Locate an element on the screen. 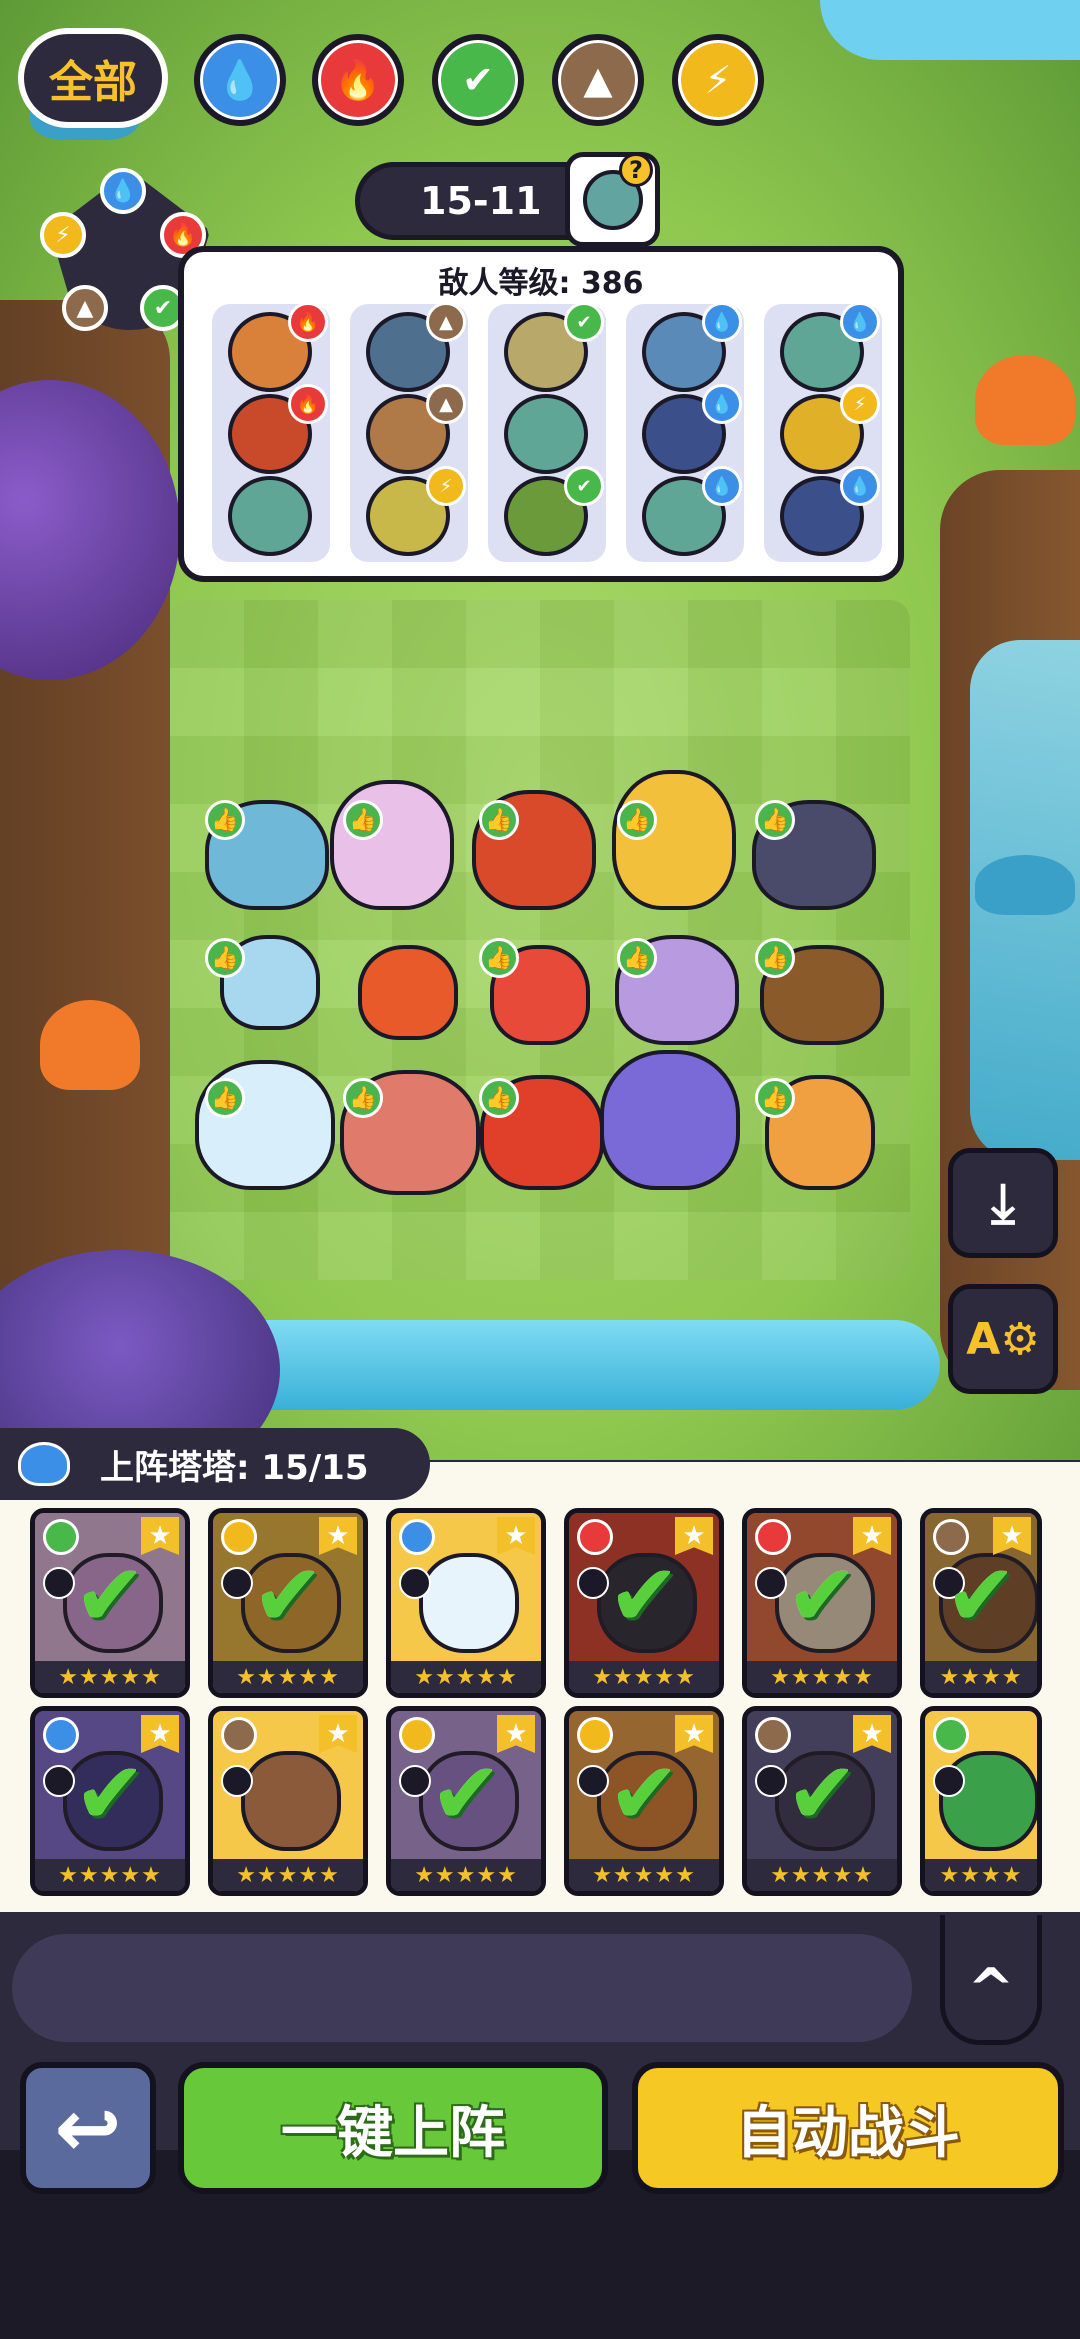  enemy-level: 敌人等级: 386 is located at coordinates (541, 283).